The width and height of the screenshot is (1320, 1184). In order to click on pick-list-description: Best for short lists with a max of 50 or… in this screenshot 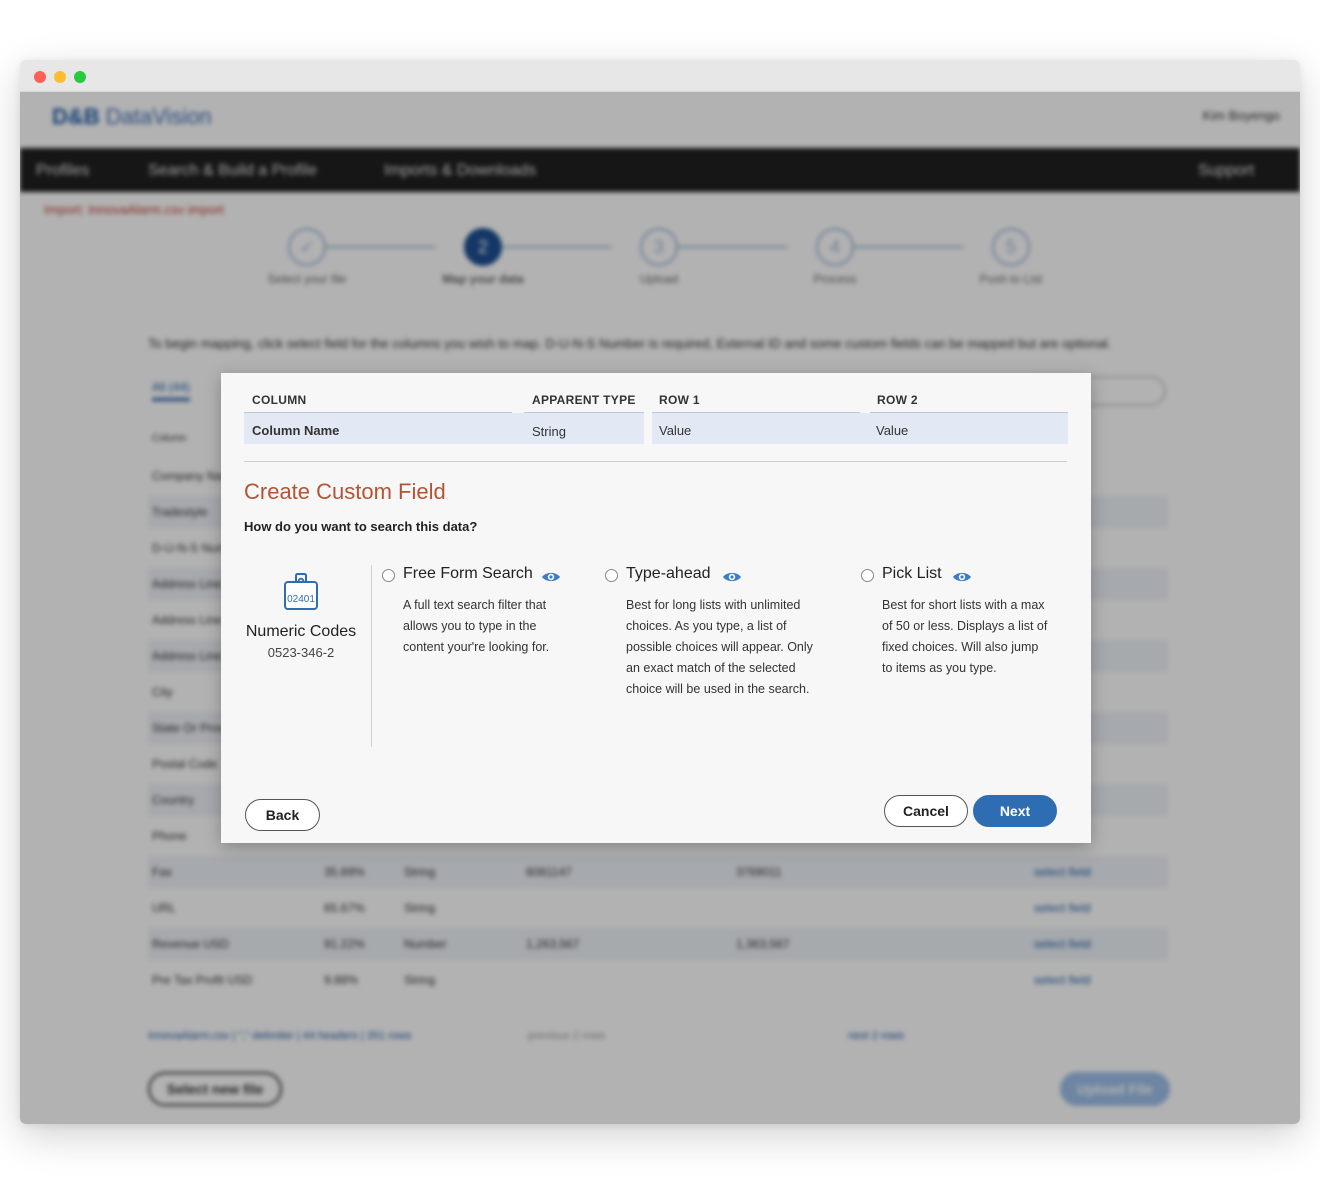, I will do `click(976, 637)`.